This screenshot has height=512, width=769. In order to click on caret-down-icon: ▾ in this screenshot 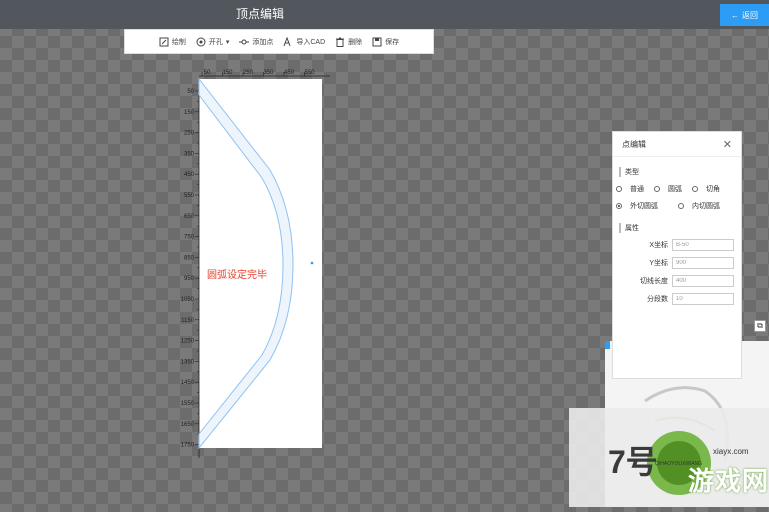, I will do `click(227, 42)`.